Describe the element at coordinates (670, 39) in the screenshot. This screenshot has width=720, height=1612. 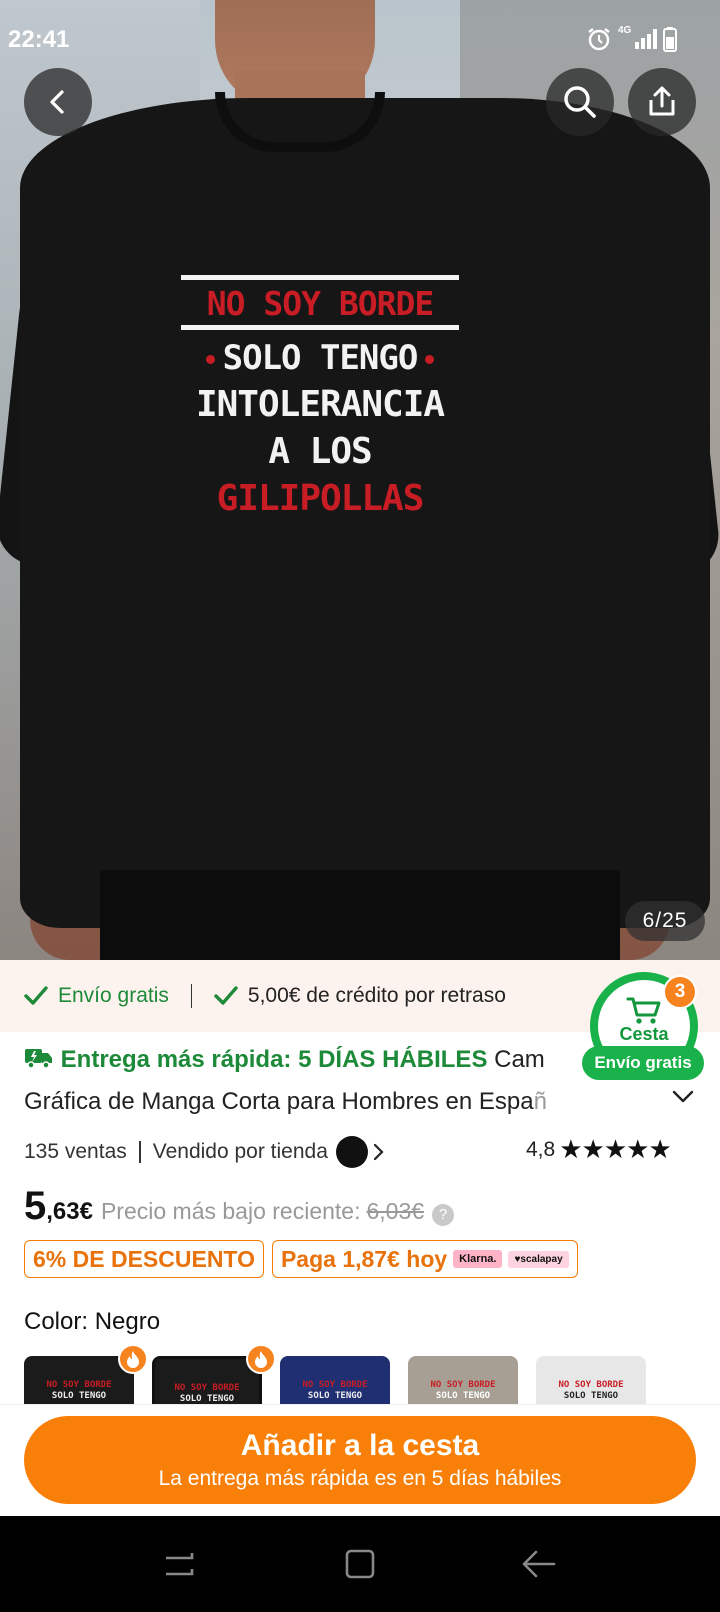
I see `battery-icon` at that location.